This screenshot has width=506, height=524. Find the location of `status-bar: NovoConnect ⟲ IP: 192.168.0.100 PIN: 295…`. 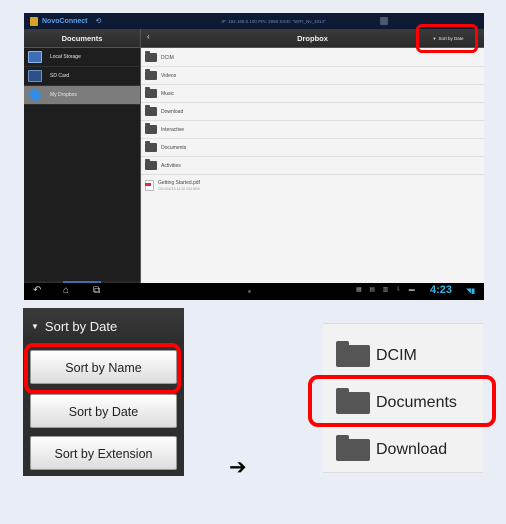

status-bar: NovoConnect ⟲ IP: 192.168.0.100 PIN: 295… is located at coordinates (254, 21).